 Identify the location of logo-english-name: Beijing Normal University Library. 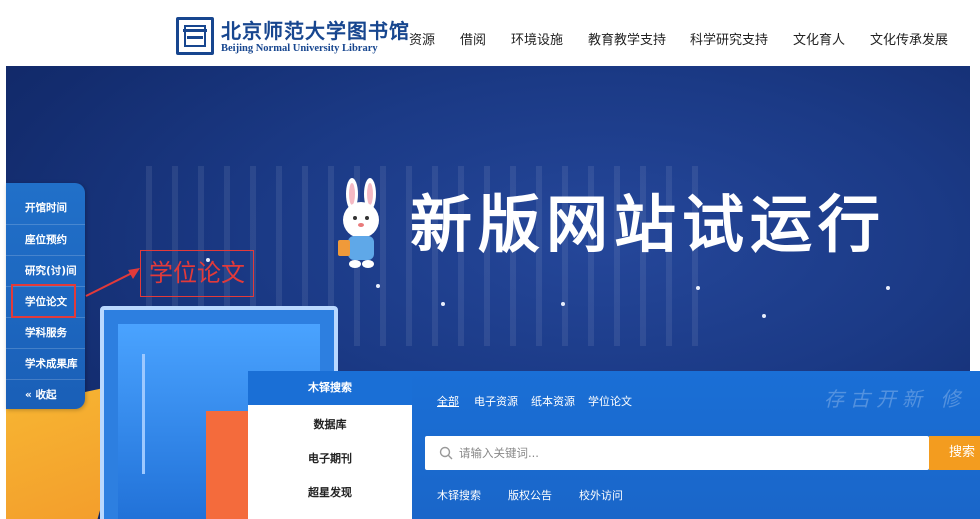
(299, 48).